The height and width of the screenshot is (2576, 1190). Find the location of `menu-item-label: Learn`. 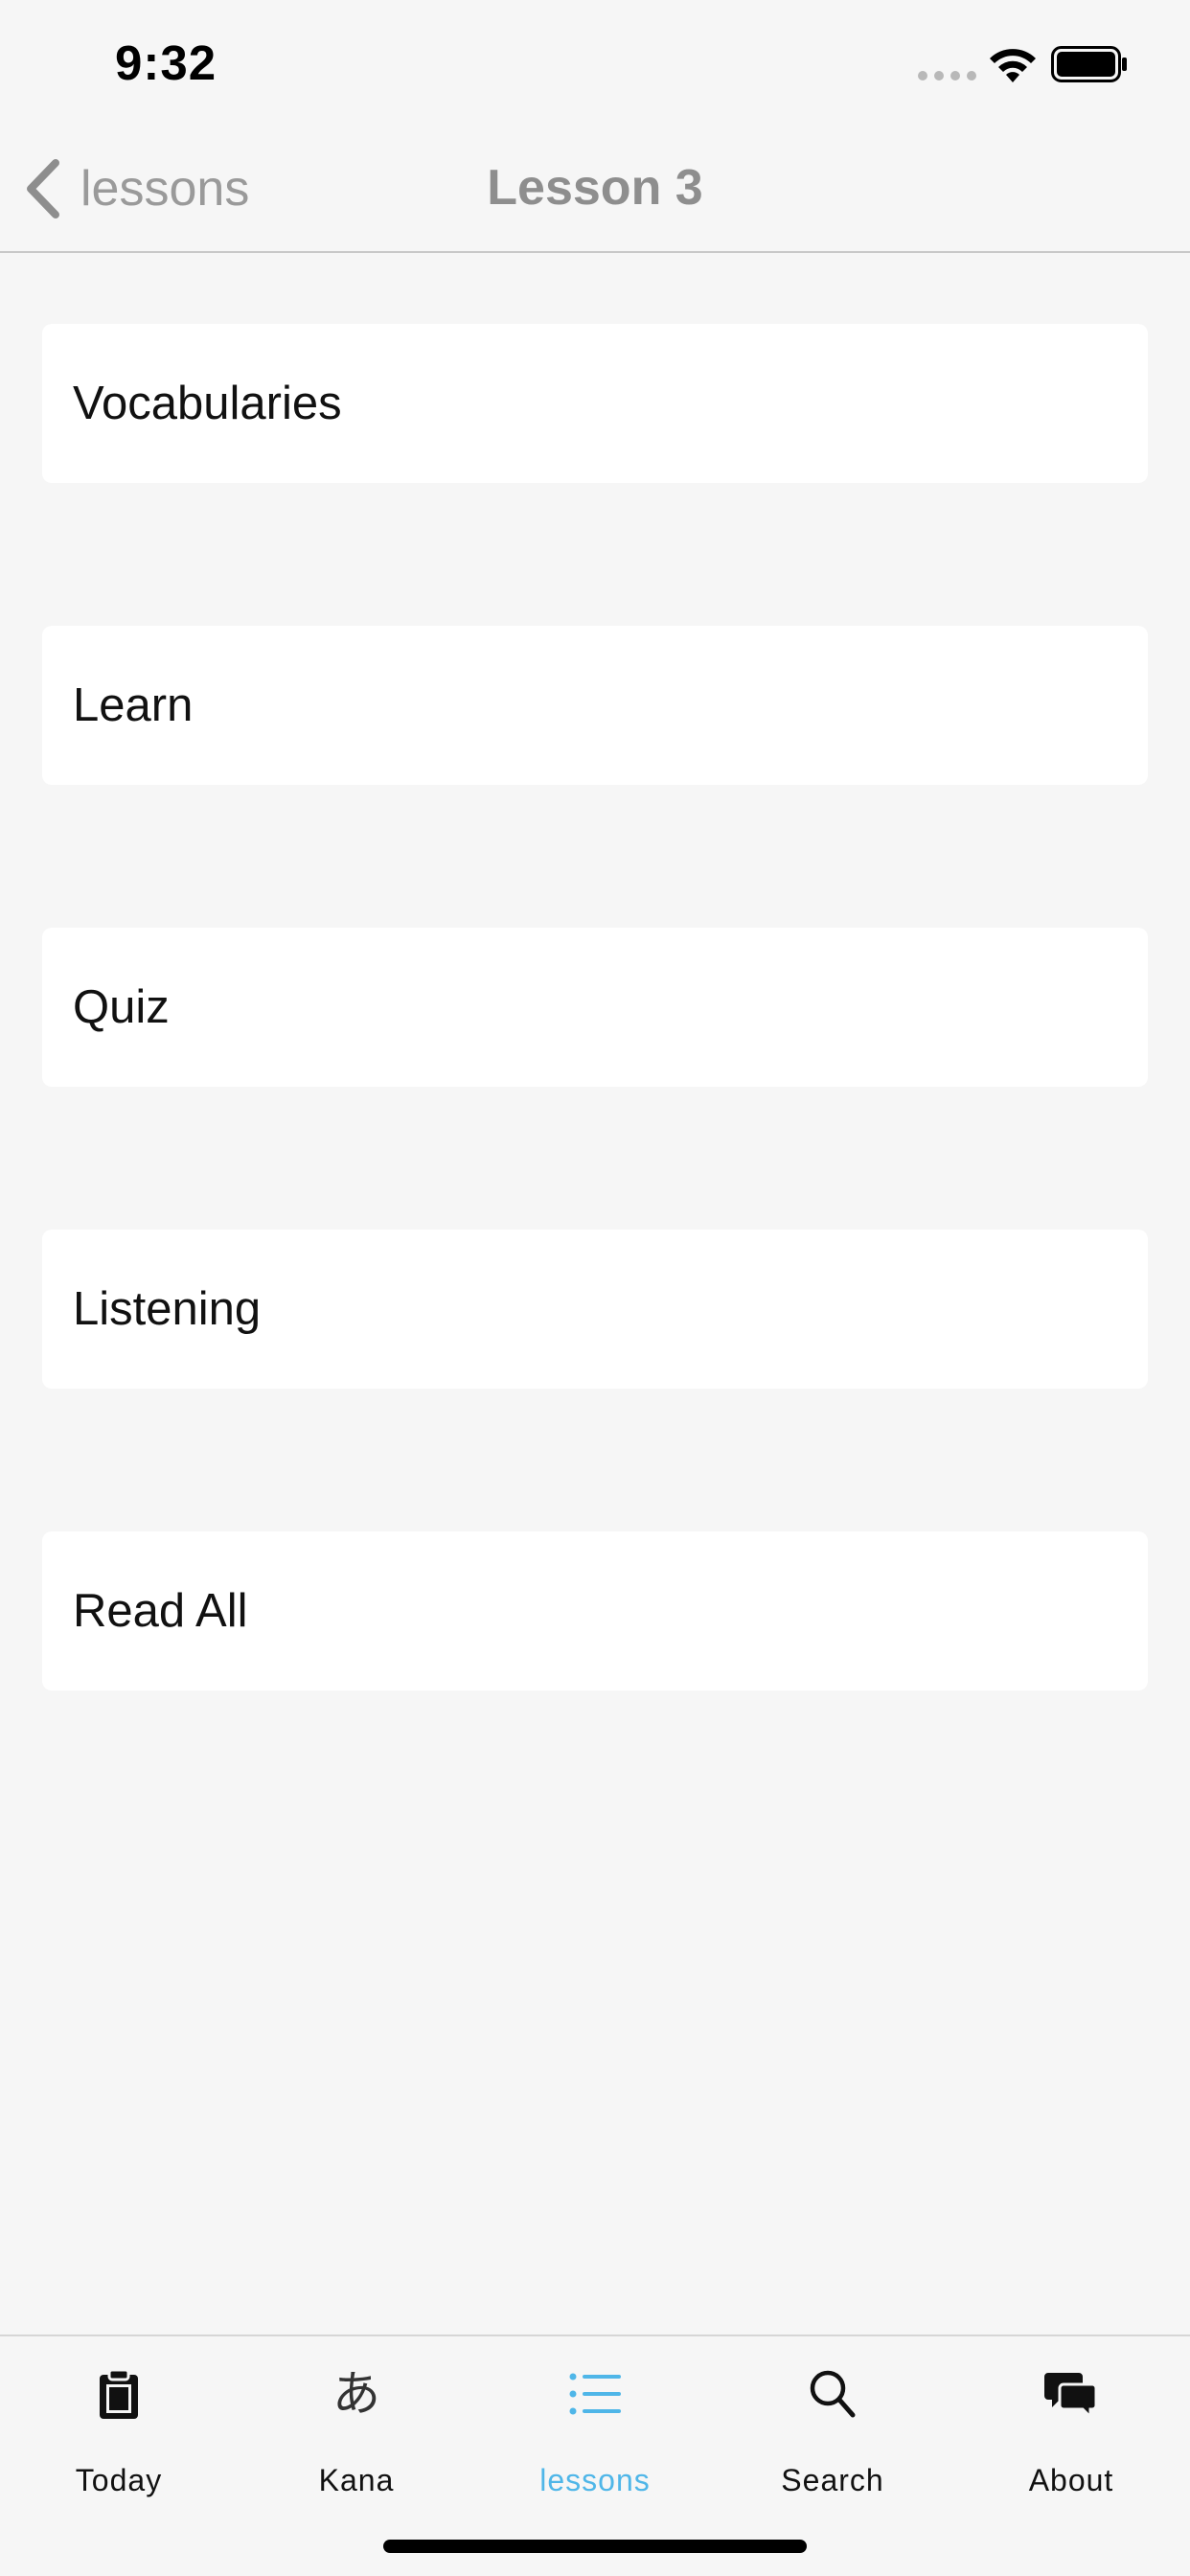

menu-item-label: Learn is located at coordinates (133, 705).